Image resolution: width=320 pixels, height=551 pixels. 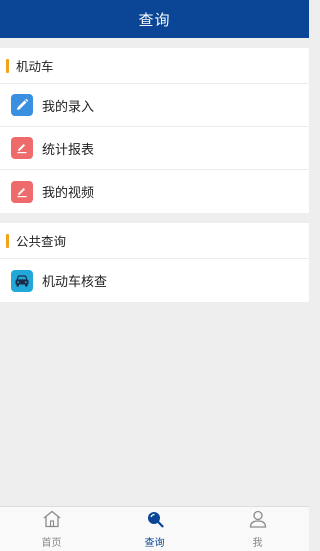 I want to click on person-icon, so click(x=258, y=521).